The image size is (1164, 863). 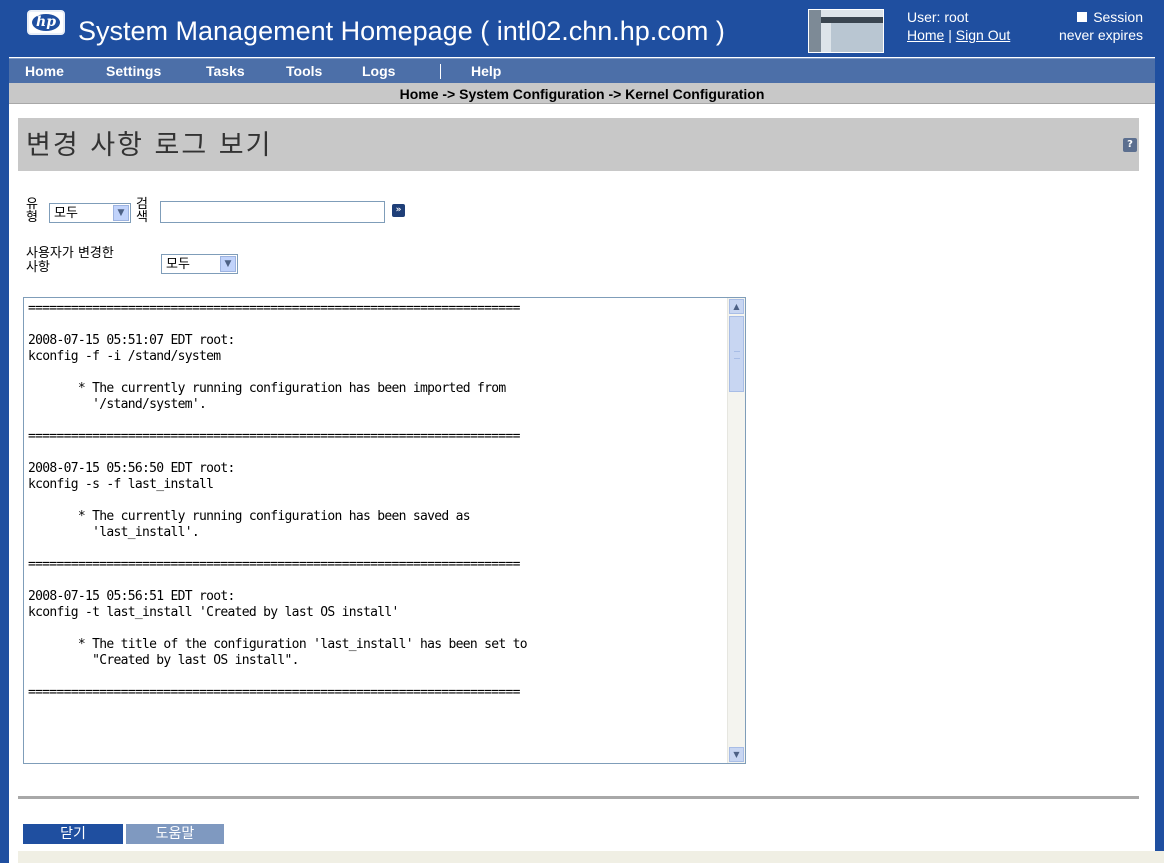 I want to click on scroll-down-icon: ▼, so click(x=736, y=754).